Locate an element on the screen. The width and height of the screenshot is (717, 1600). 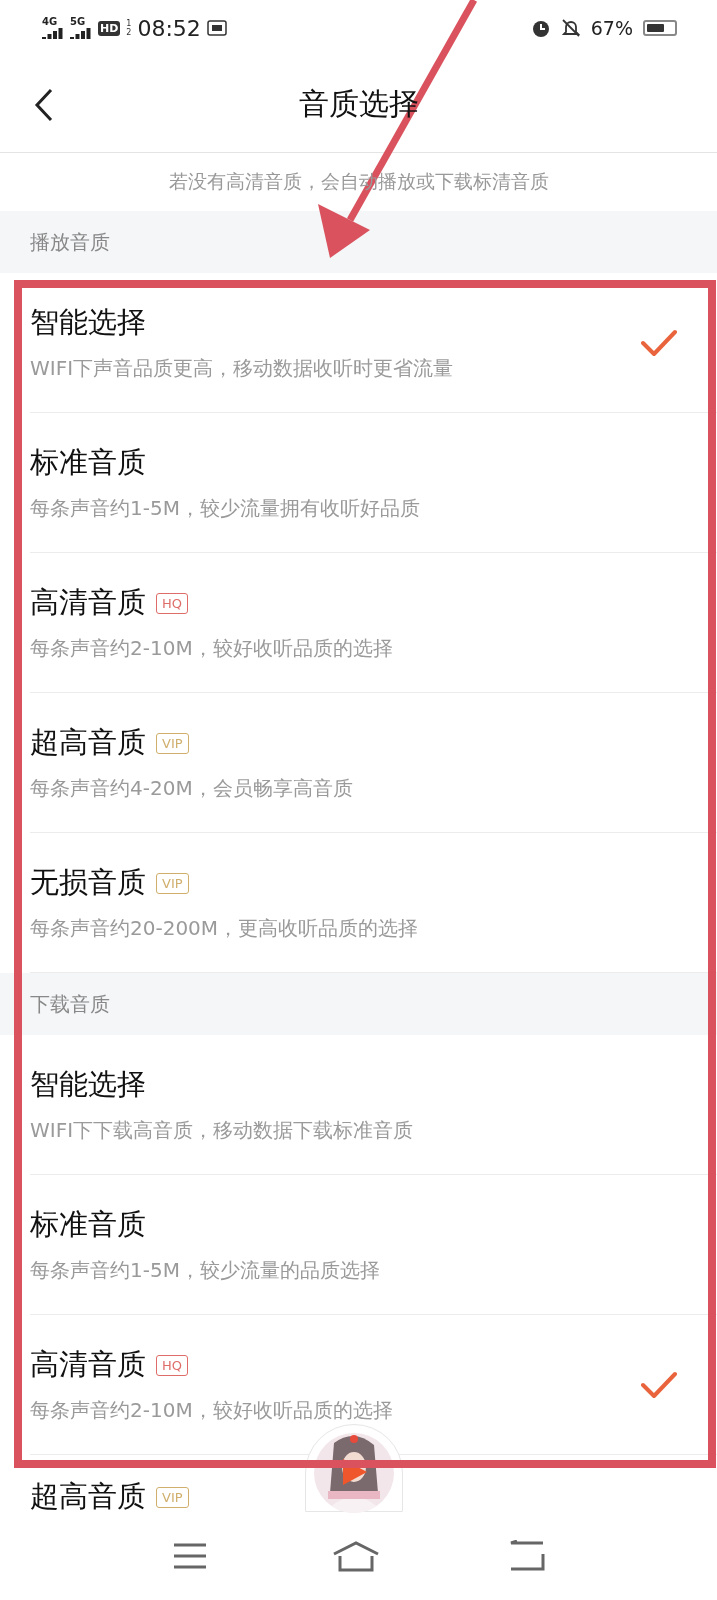
quality-option: 标准音质 每条声音约1-5M，较少流量的品质选择 is located at coordinates (373, 1245).